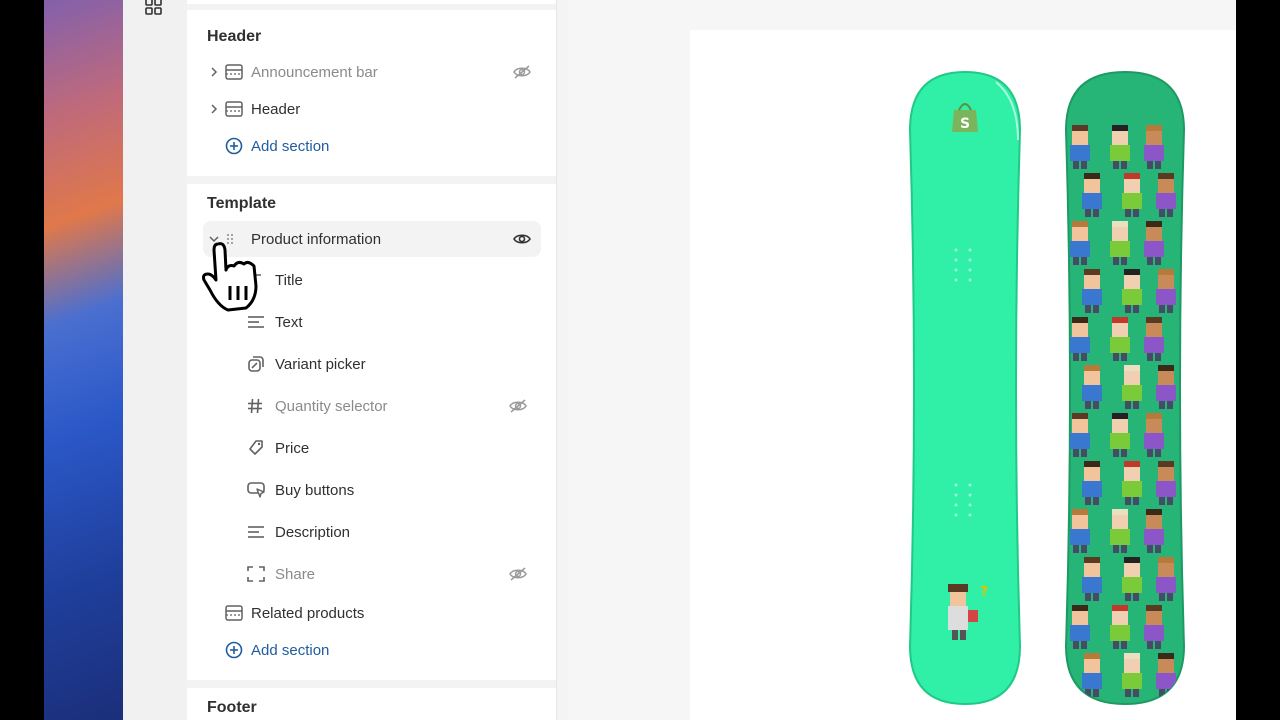 The image size is (1280, 720). Describe the element at coordinates (372, 650) in the screenshot. I see `add-section-template-button: Add section` at that location.